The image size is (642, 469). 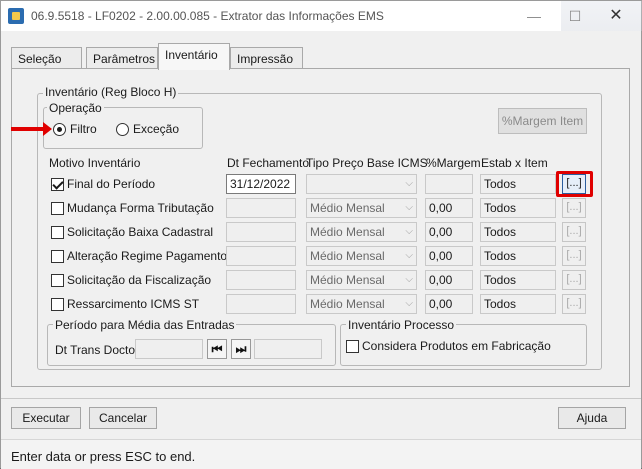 I want to click on row-label: Mudança Forma Tributação, so click(x=140, y=208).